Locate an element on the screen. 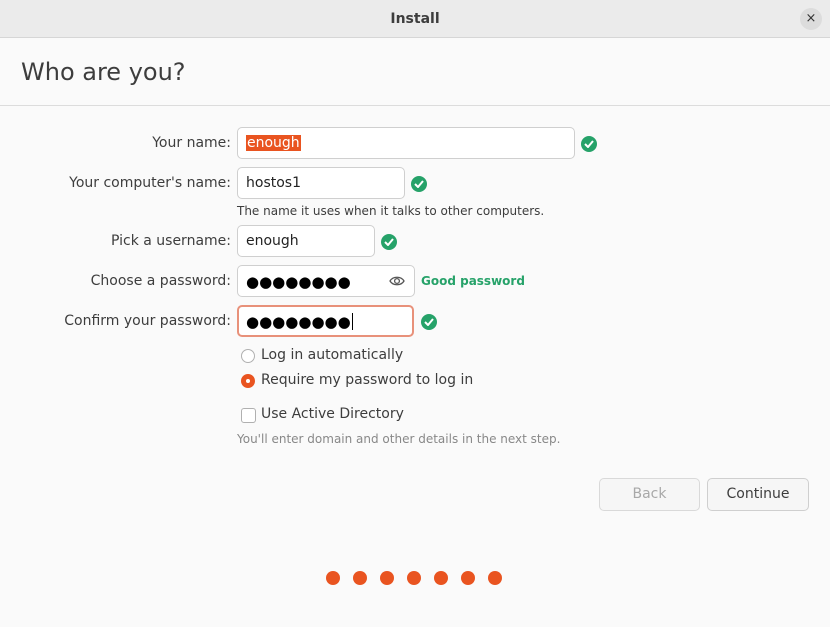  continue-button: Continue is located at coordinates (758, 494).